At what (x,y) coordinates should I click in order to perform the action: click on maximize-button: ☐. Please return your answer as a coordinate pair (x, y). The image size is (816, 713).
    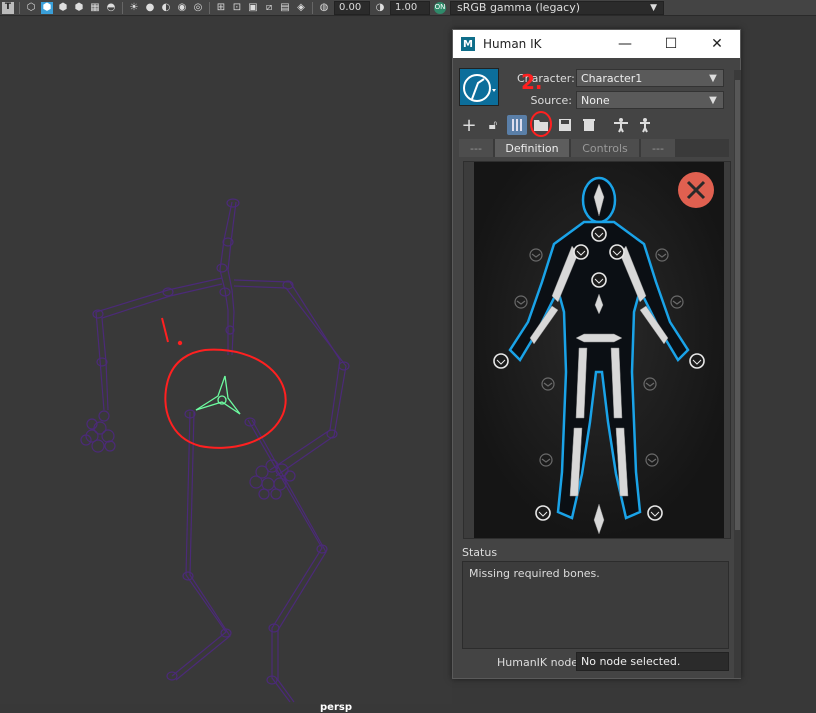
    Looking at the image, I should click on (671, 44).